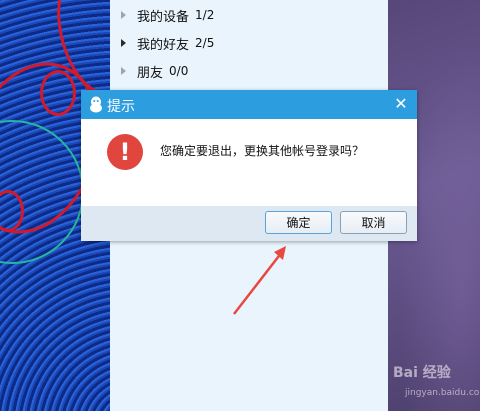 The height and width of the screenshot is (411, 480). Describe the element at coordinates (259, 280) in the screenshot. I see `annotation-arrow-icon` at that location.